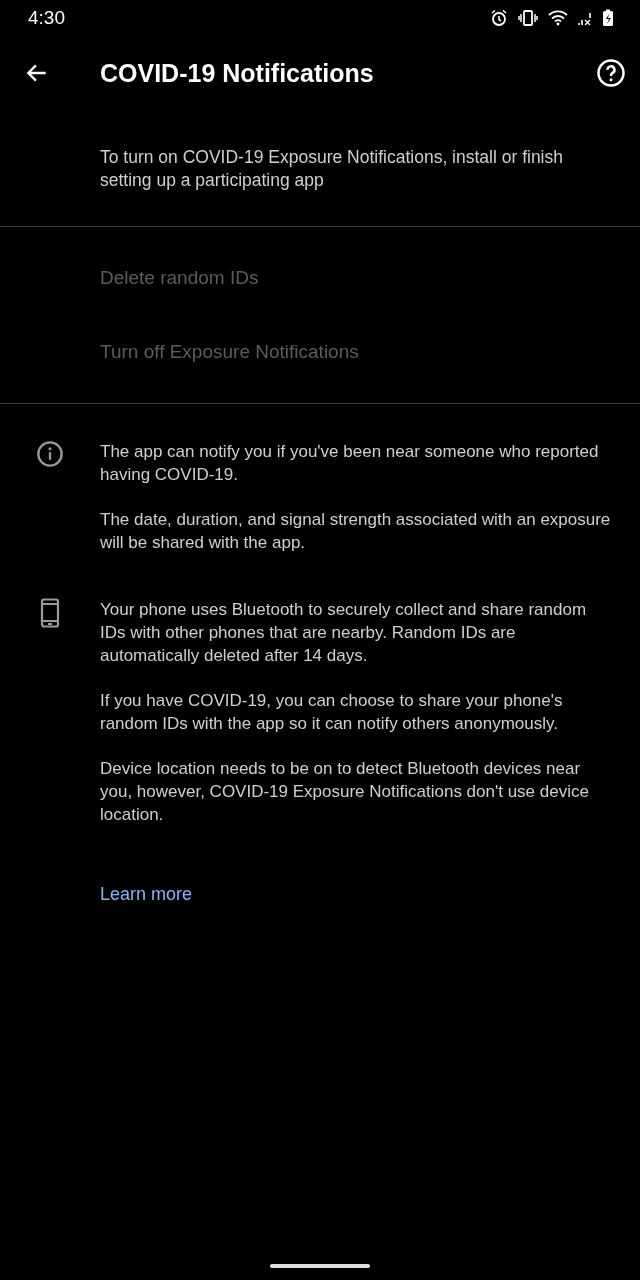 Image resolution: width=640 pixels, height=1280 pixels. I want to click on info-paragraph: Device location needs to be on to detect Bluetooth devices near you, however, COVID-19 Exposure Notifications don't use device location., so click(345, 792).